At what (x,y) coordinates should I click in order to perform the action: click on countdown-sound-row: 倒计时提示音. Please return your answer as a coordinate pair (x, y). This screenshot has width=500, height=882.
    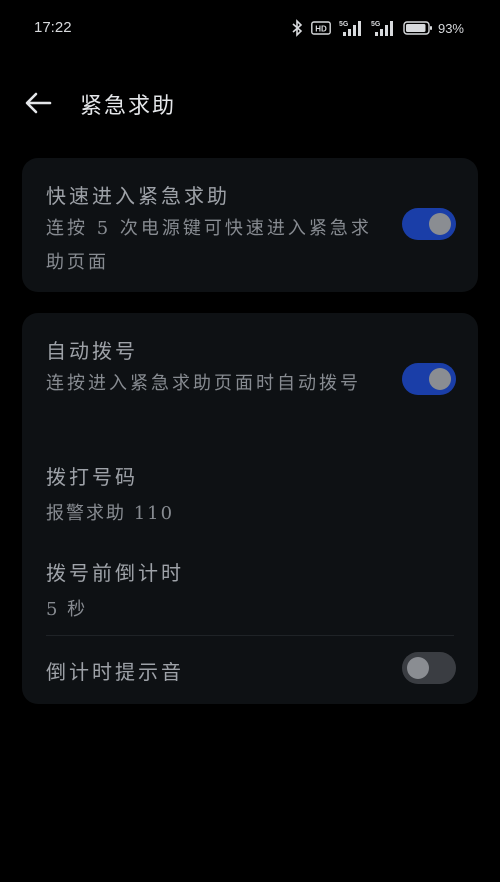
    Looking at the image, I should click on (250, 670).